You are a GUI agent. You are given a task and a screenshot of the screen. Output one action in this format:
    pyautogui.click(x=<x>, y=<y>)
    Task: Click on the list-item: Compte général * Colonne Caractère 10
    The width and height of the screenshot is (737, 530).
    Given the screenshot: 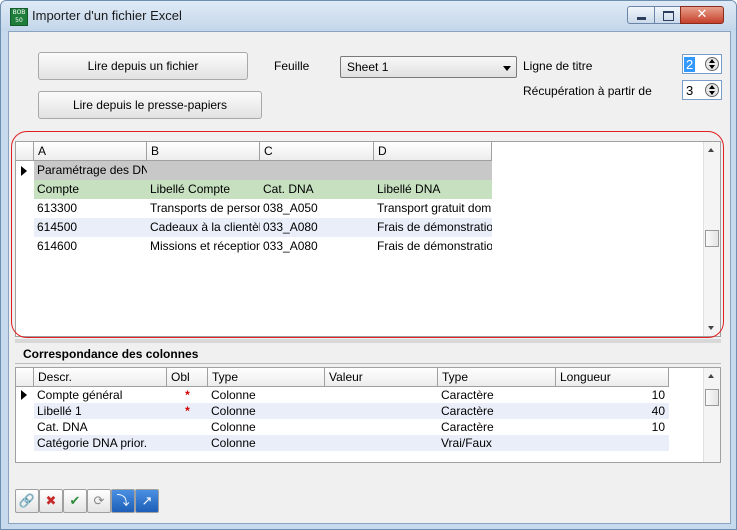 What is the action you would take?
    pyautogui.click(x=342, y=395)
    